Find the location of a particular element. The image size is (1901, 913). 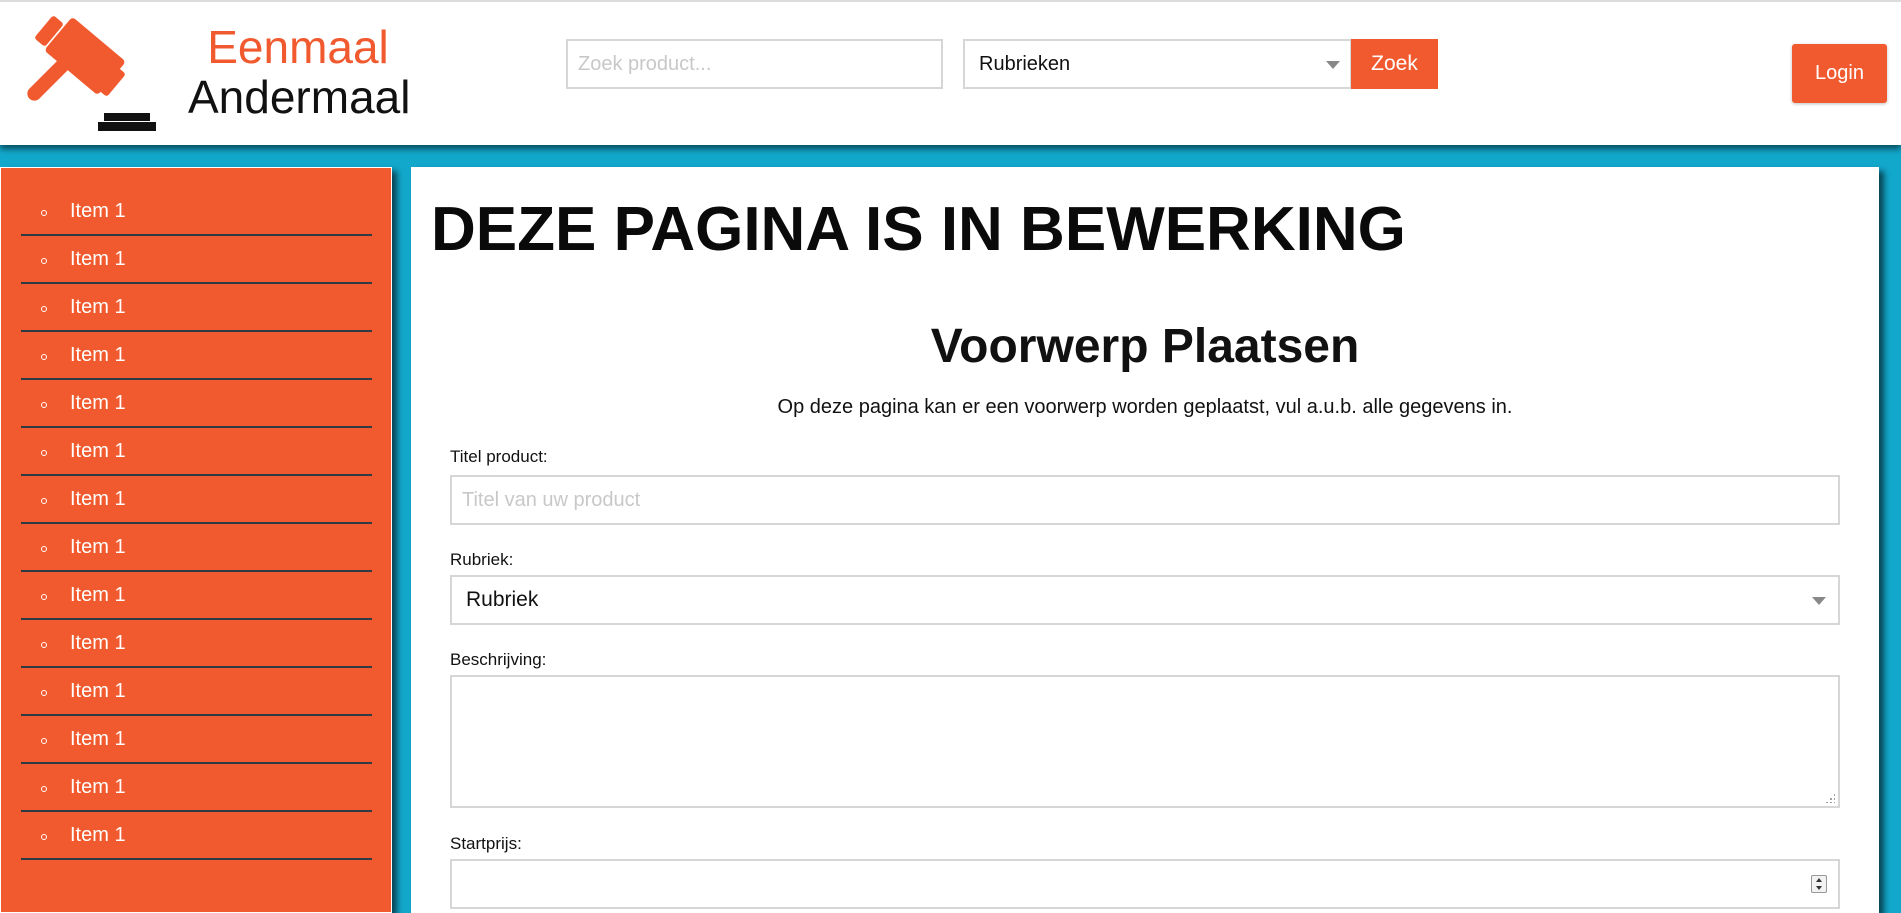

category-select-value: Rubrieken is located at coordinates (1025, 63).